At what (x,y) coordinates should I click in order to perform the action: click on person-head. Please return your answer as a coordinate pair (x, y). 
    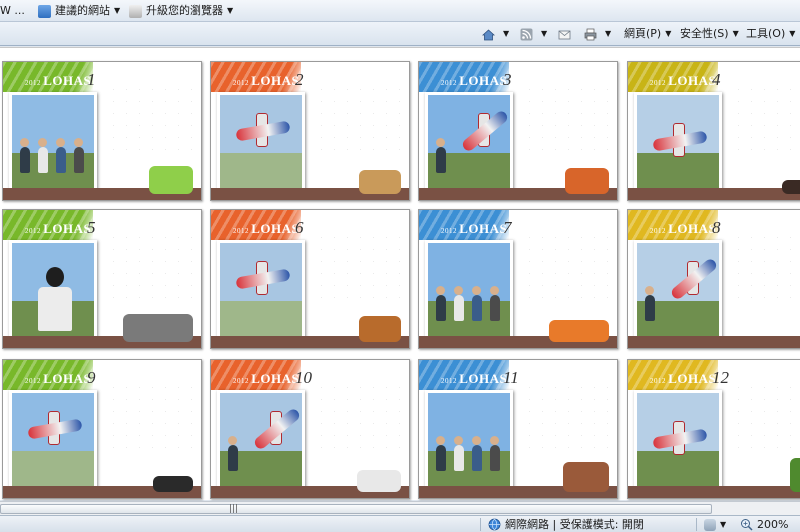
    Looking at the image, I should click on (649, 290).